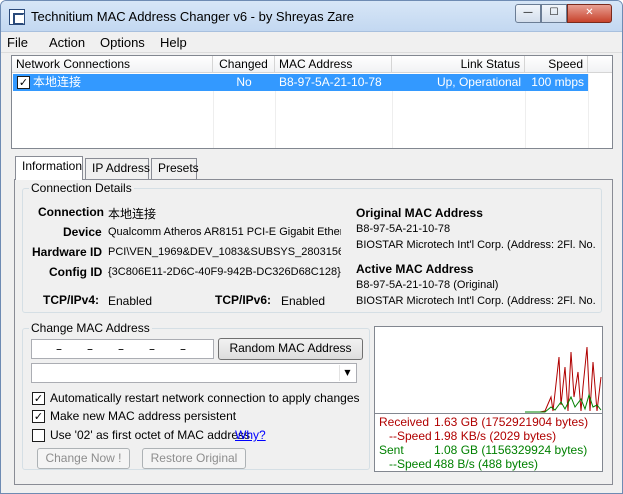 This screenshot has width=623, height=494. I want to click on row-mac-address: B8-97-5A-21-10-78, so click(333, 82).